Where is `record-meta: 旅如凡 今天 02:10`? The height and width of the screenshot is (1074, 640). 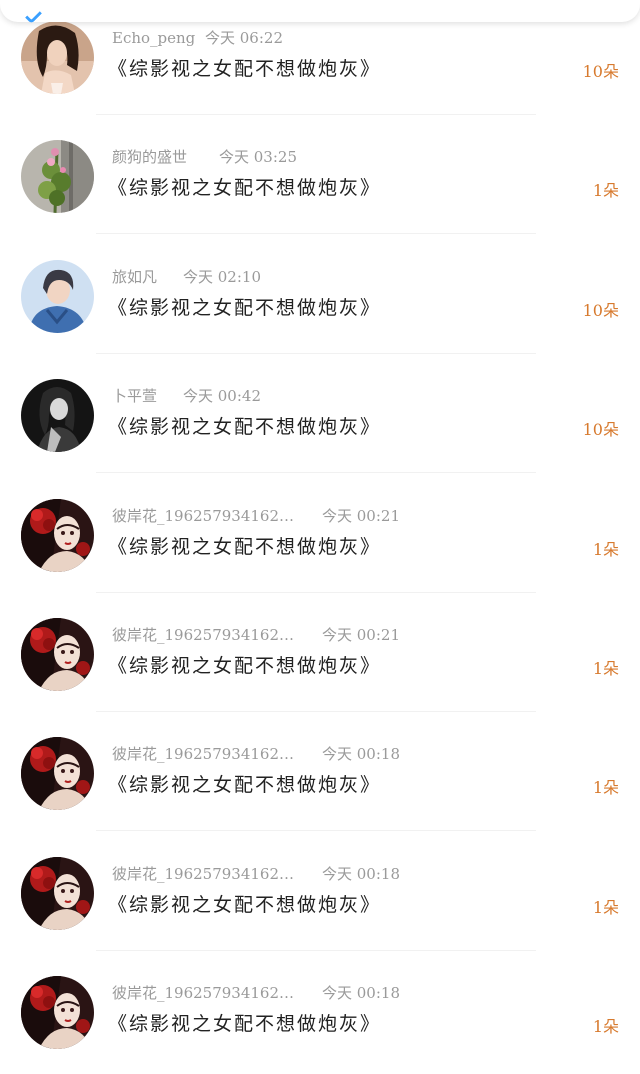
record-meta: 旅如凡 今天 02:10 is located at coordinates (262, 277).